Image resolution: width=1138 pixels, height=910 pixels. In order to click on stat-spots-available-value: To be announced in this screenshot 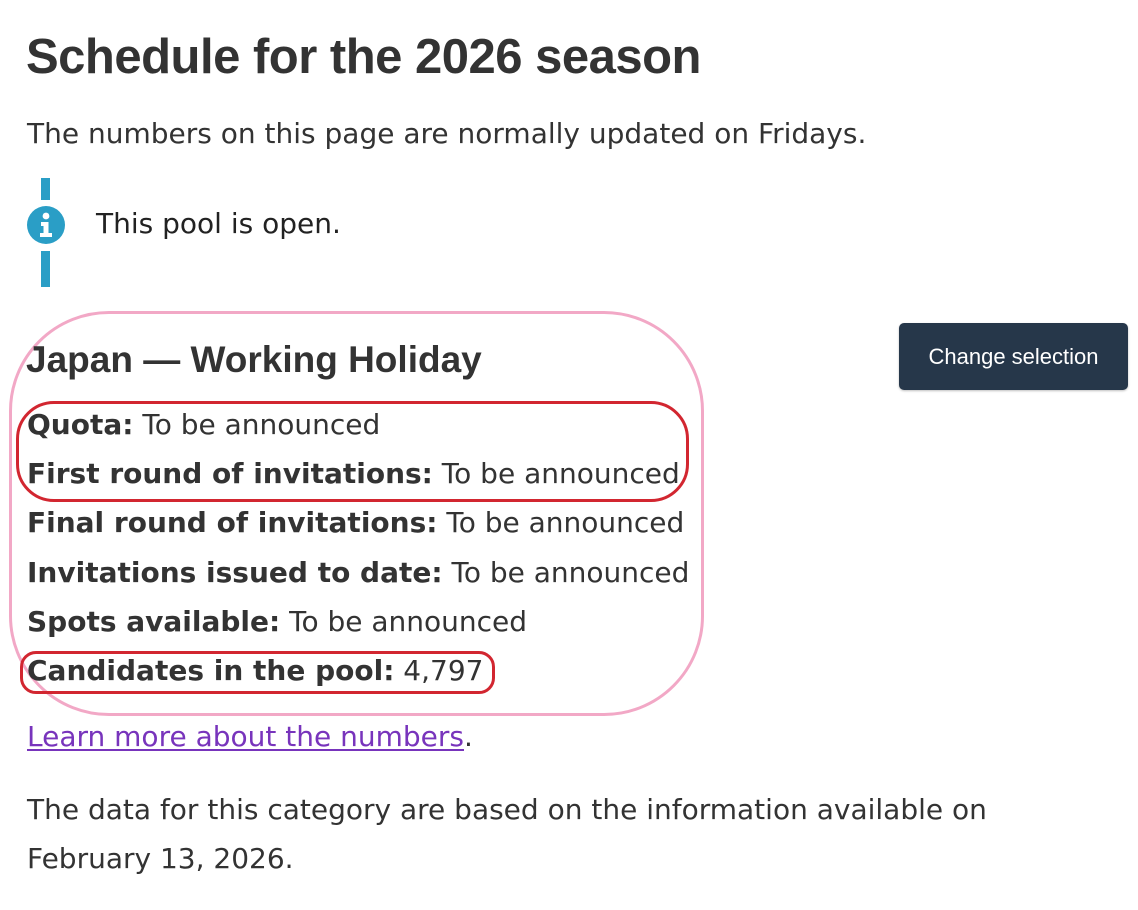, I will do `click(408, 621)`.